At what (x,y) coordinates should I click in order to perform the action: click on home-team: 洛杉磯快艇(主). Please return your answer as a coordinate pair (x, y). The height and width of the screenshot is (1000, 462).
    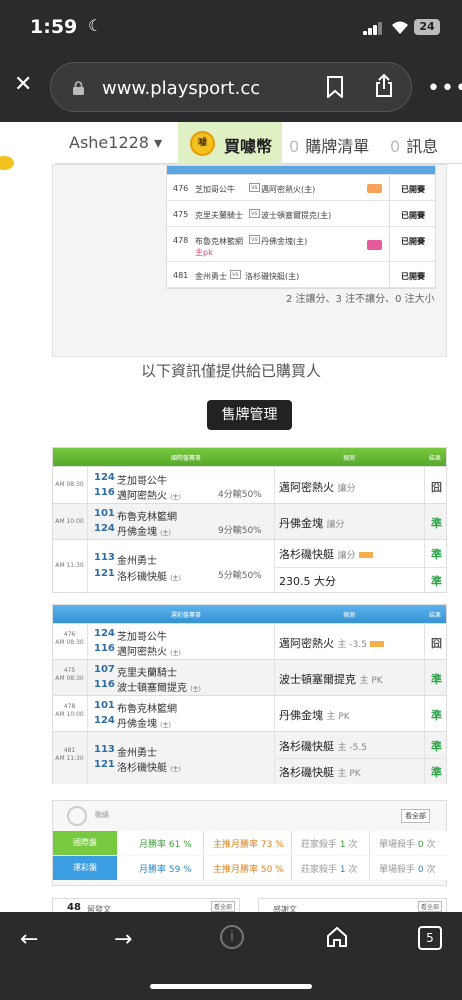
    Looking at the image, I should click on (272, 276).